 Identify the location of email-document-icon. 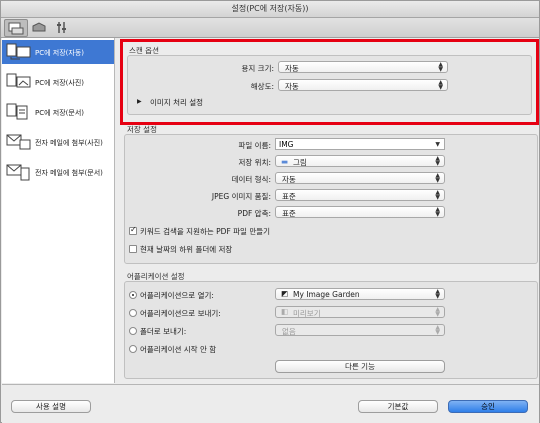
(18, 172).